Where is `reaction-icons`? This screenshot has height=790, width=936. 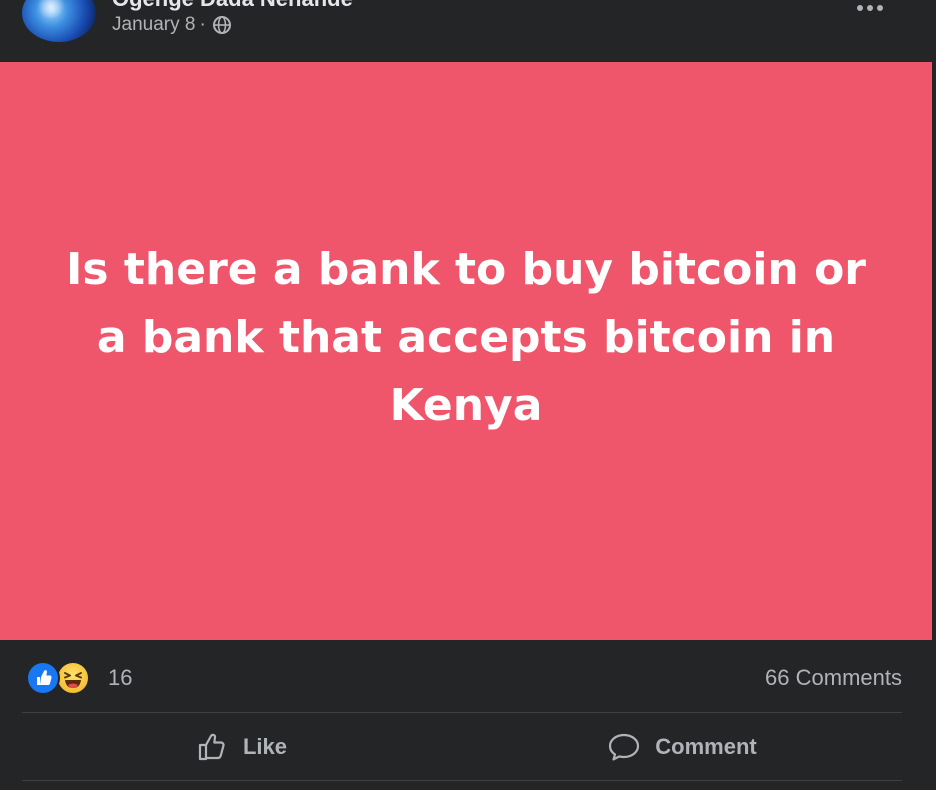
reaction-icons is located at coordinates (62, 678).